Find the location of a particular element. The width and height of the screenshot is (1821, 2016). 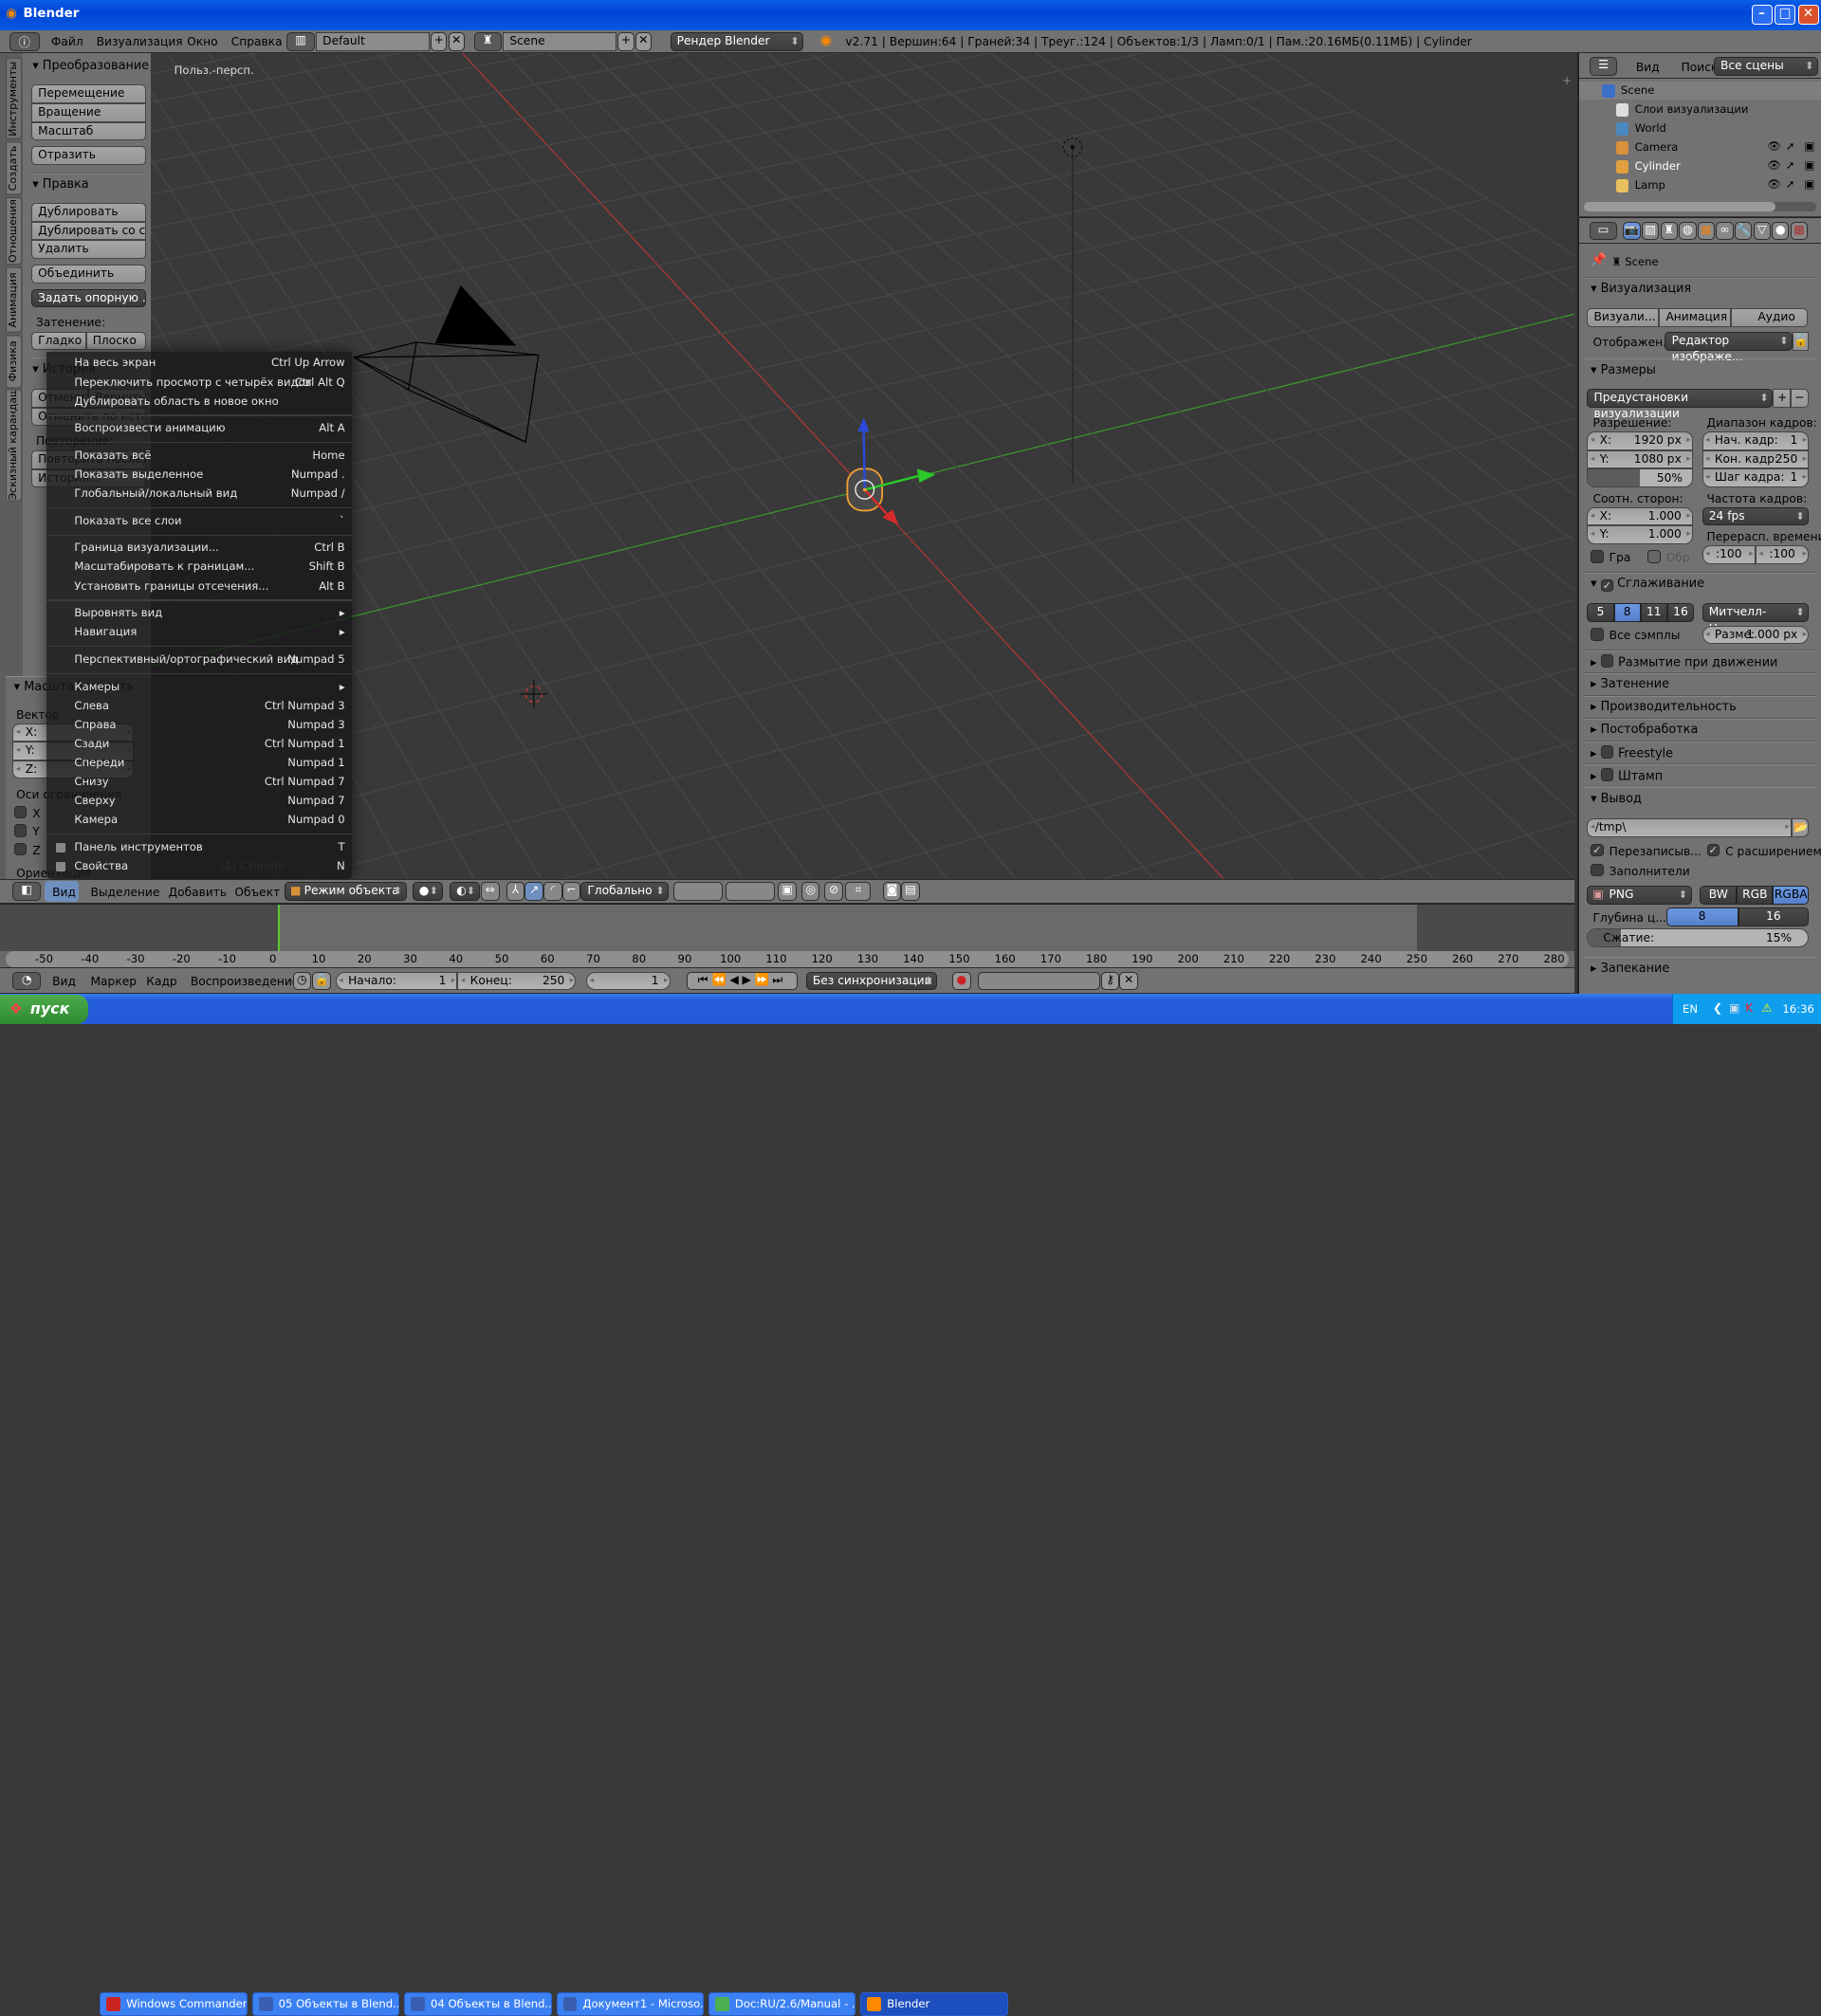

tray-expand-icon: ❮ is located at coordinates (1717, 1008).